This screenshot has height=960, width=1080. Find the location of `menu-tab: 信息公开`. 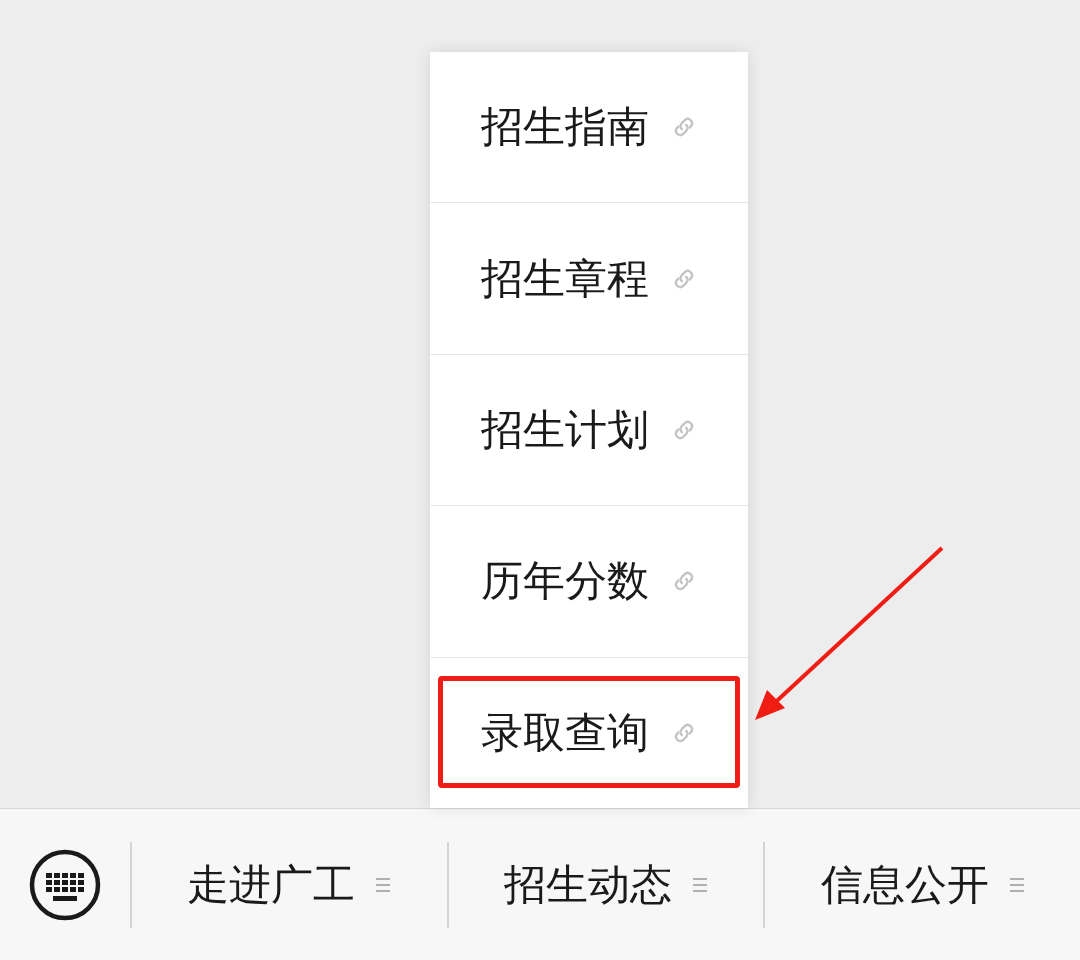

menu-tab: 信息公开 is located at coordinates (921, 884).